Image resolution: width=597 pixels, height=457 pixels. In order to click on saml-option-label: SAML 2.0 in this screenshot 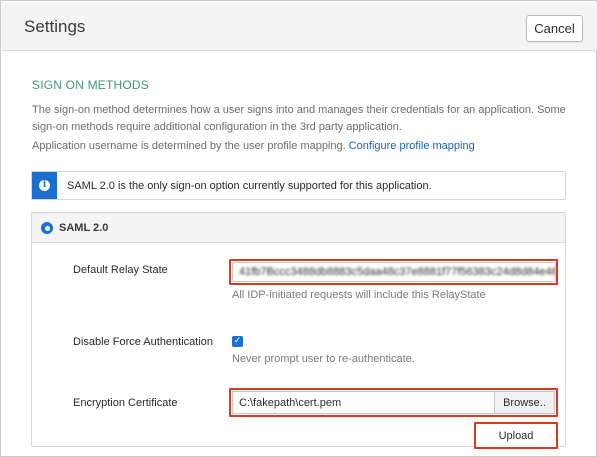, I will do `click(84, 228)`.